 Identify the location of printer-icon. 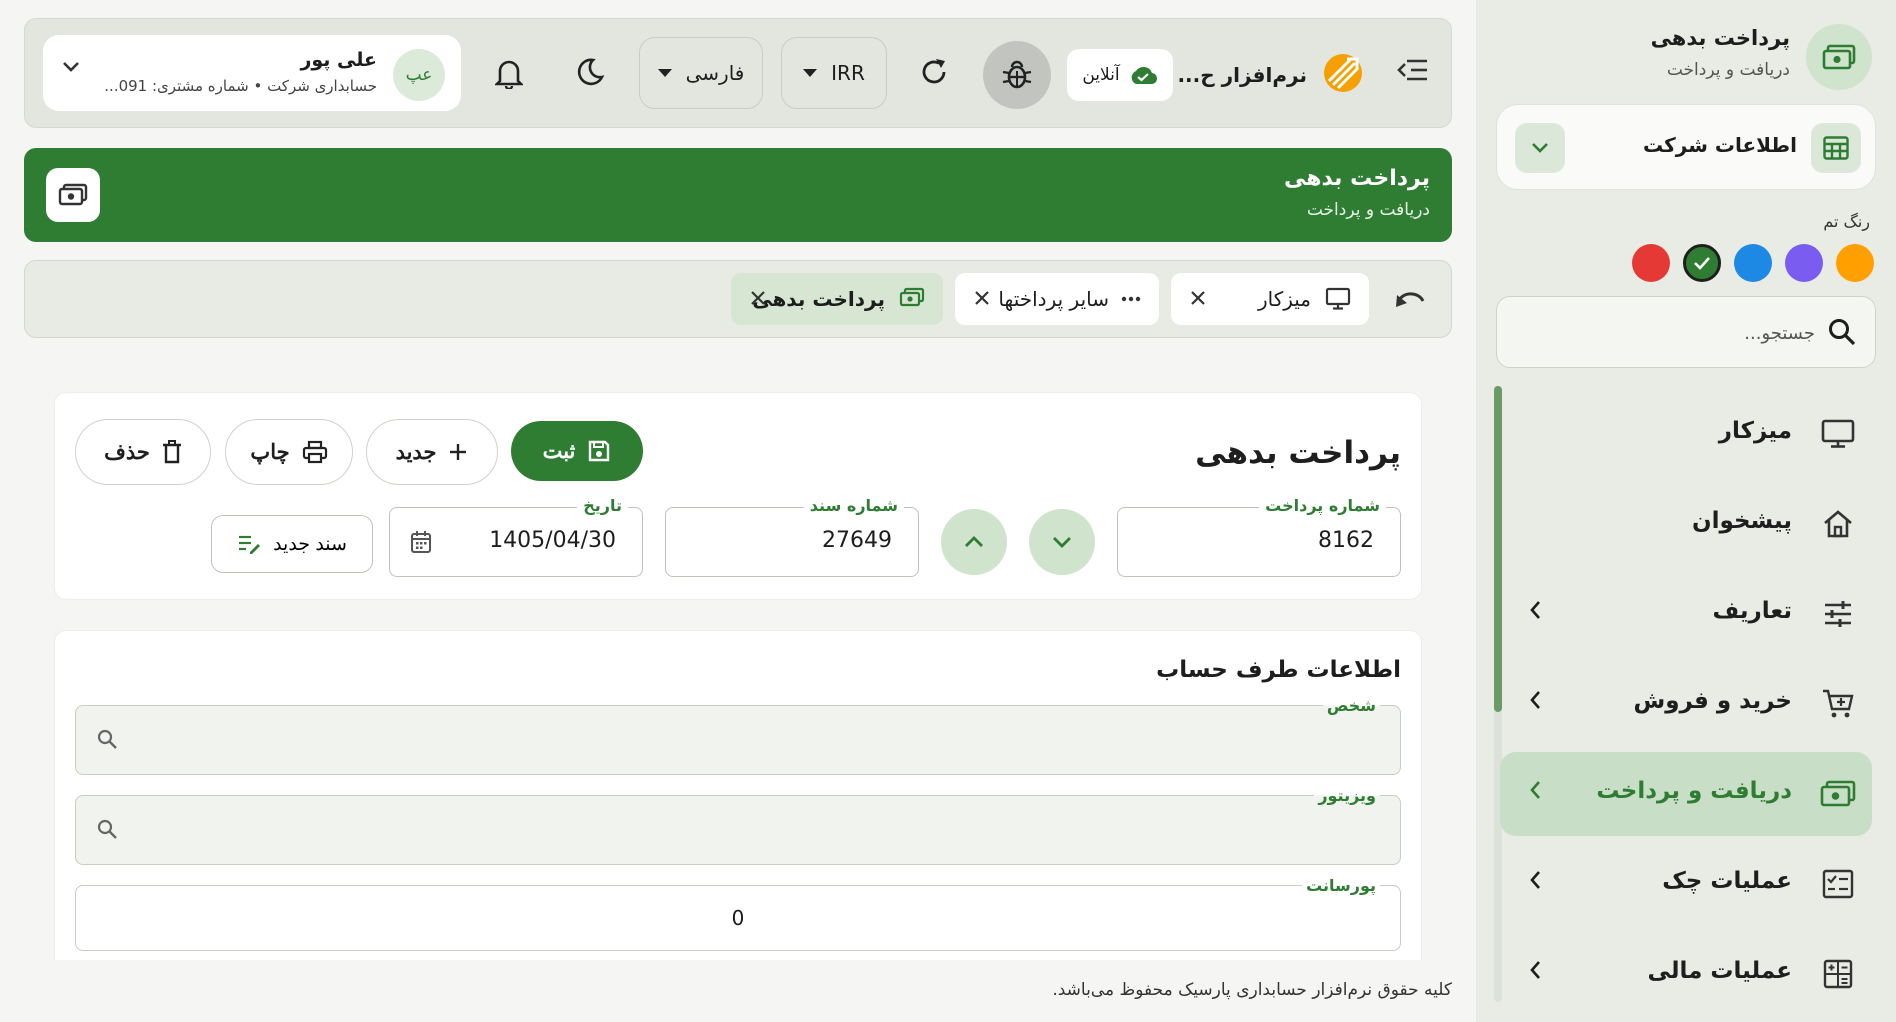
(314, 452).